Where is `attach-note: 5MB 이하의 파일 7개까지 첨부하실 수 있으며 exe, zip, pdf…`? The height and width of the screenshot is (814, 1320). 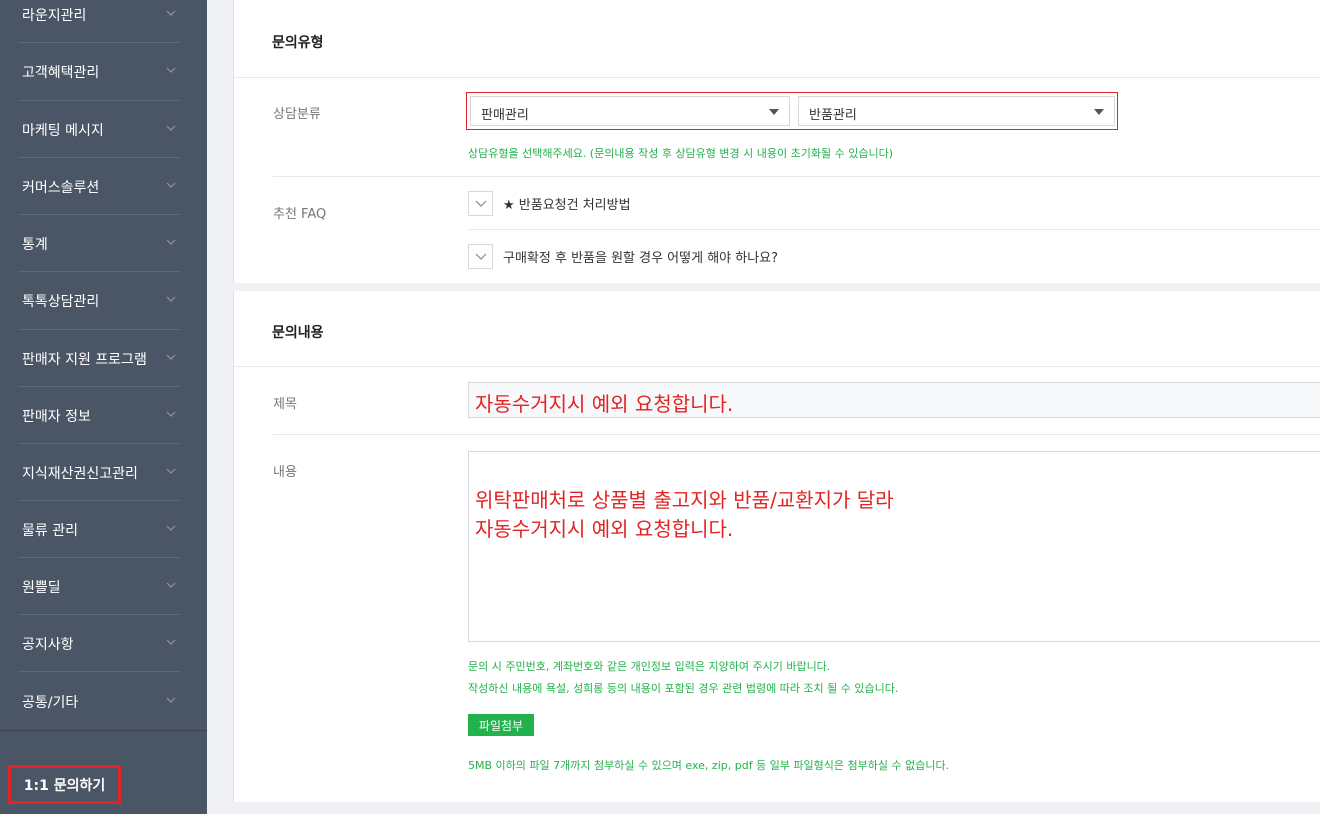 attach-note: 5MB 이하의 파일 7개까지 첨부하실 수 있으며 exe, zip, pdf… is located at coordinates (709, 765).